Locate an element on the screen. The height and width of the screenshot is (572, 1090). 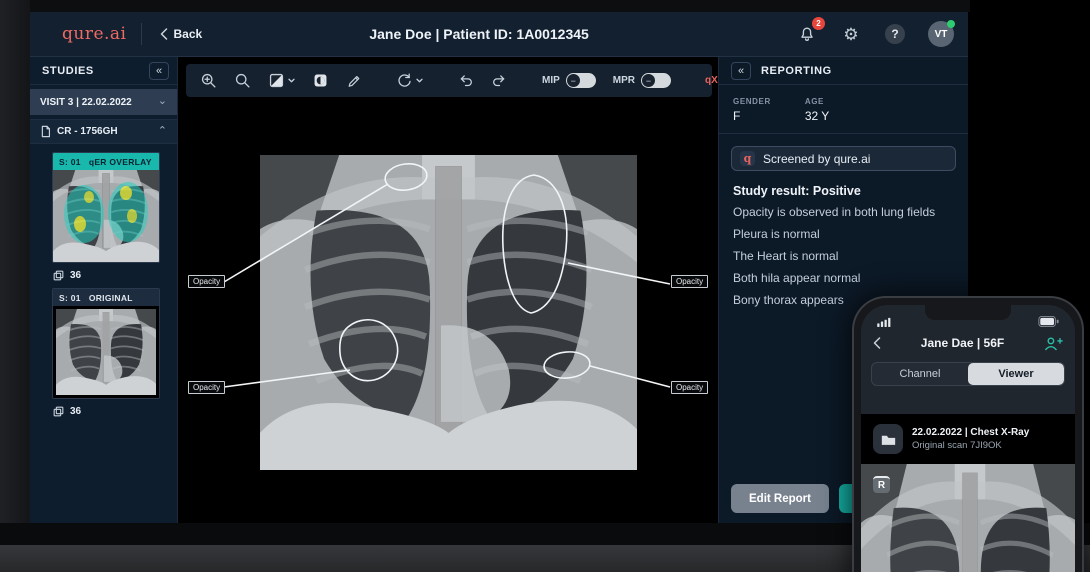
laptop-bezel-left is located at coordinates (15, 272).